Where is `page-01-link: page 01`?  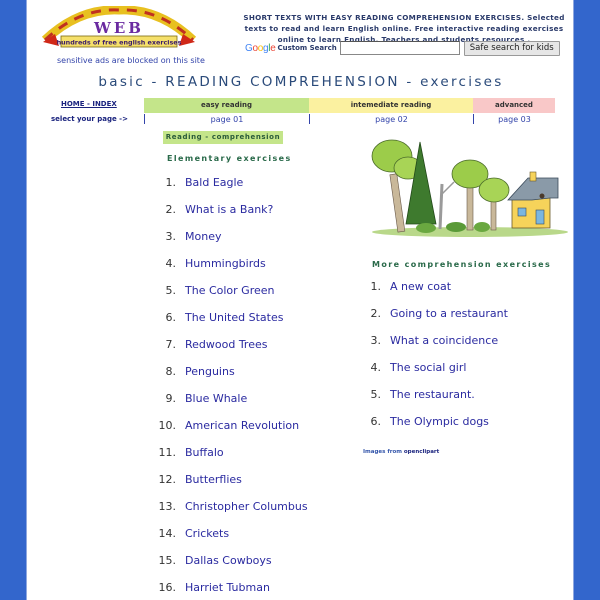
page-01-link: page 01 is located at coordinates (227, 120).